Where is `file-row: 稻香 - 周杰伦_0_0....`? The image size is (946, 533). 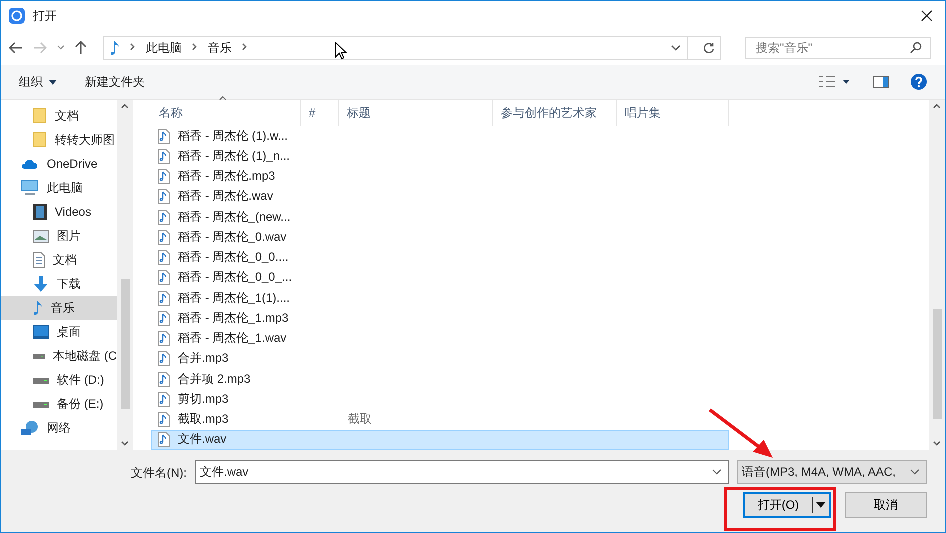 file-row: 稻香 - 周杰伦_0_0.... is located at coordinates (440, 258).